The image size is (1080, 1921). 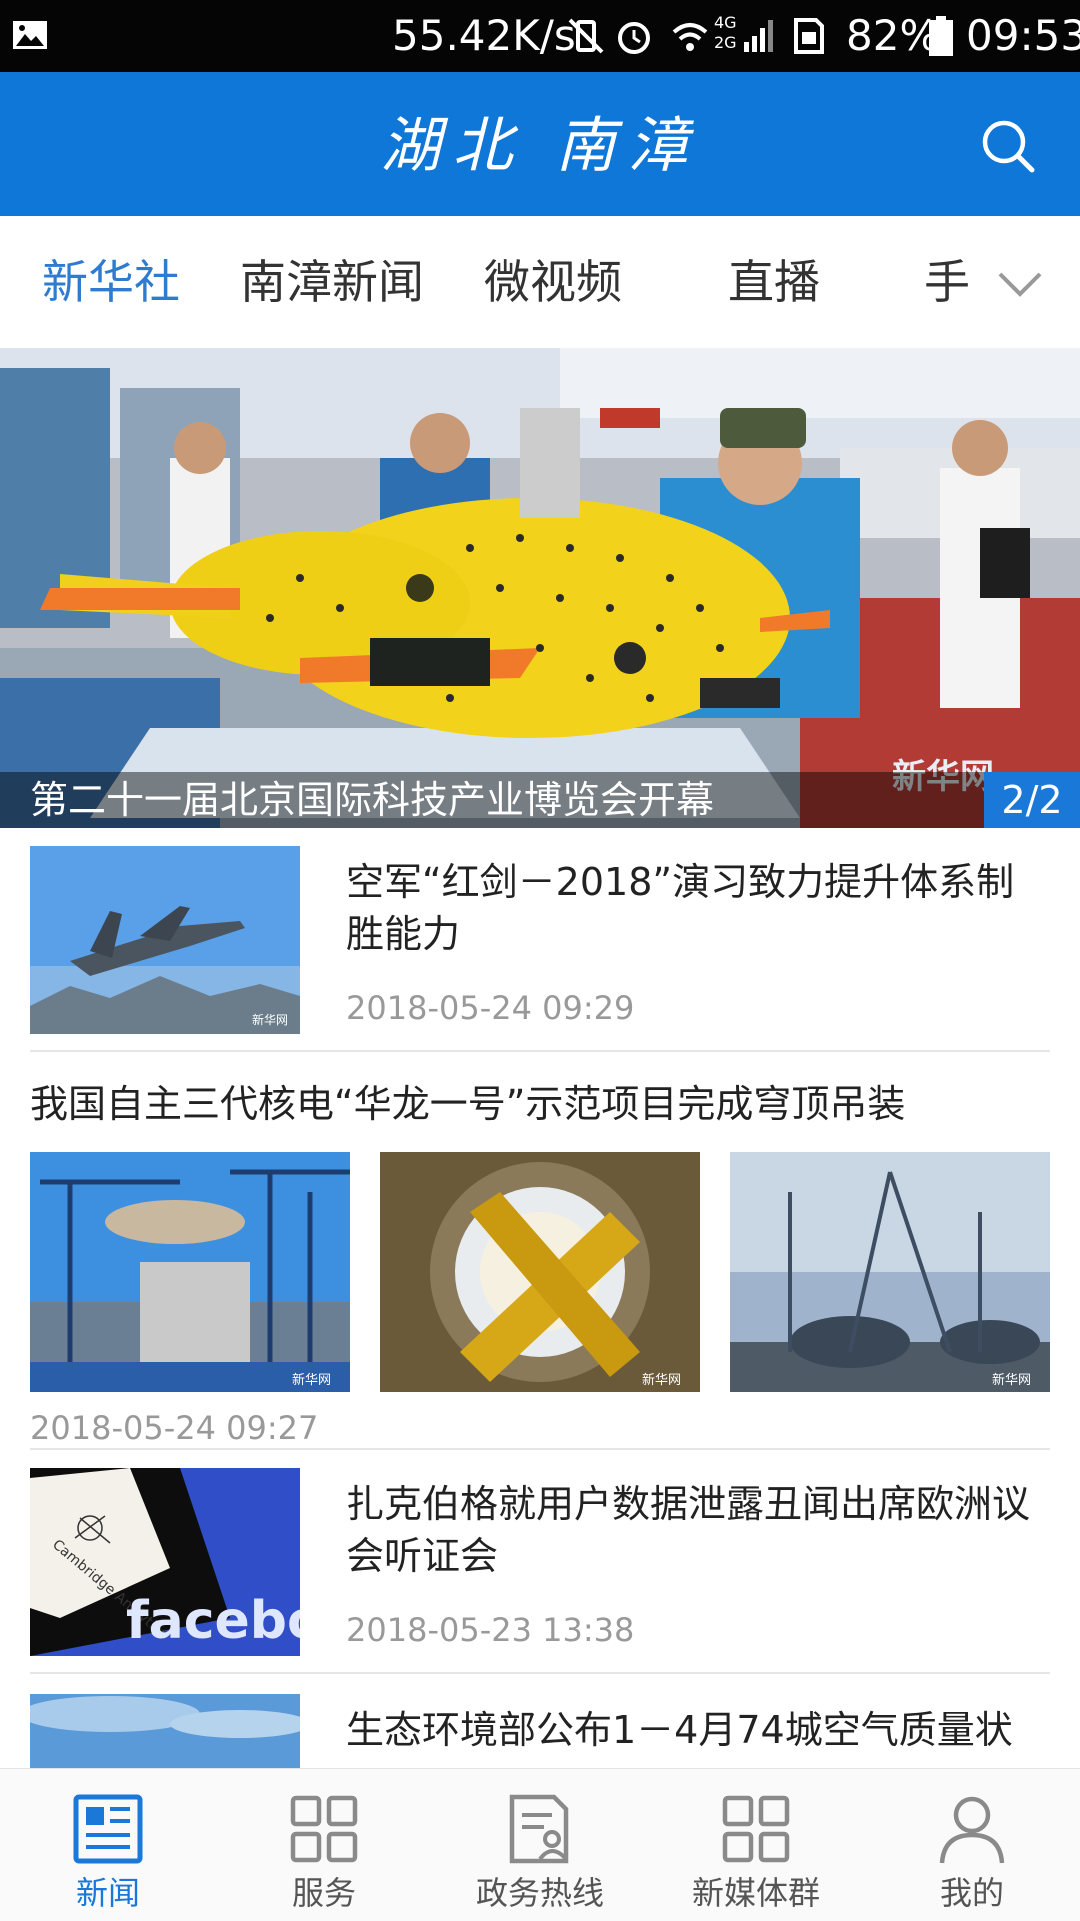 What do you see at coordinates (586, 36) in the screenshot?
I see `vibrate-mute-icon` at bounding box center [586, 36].